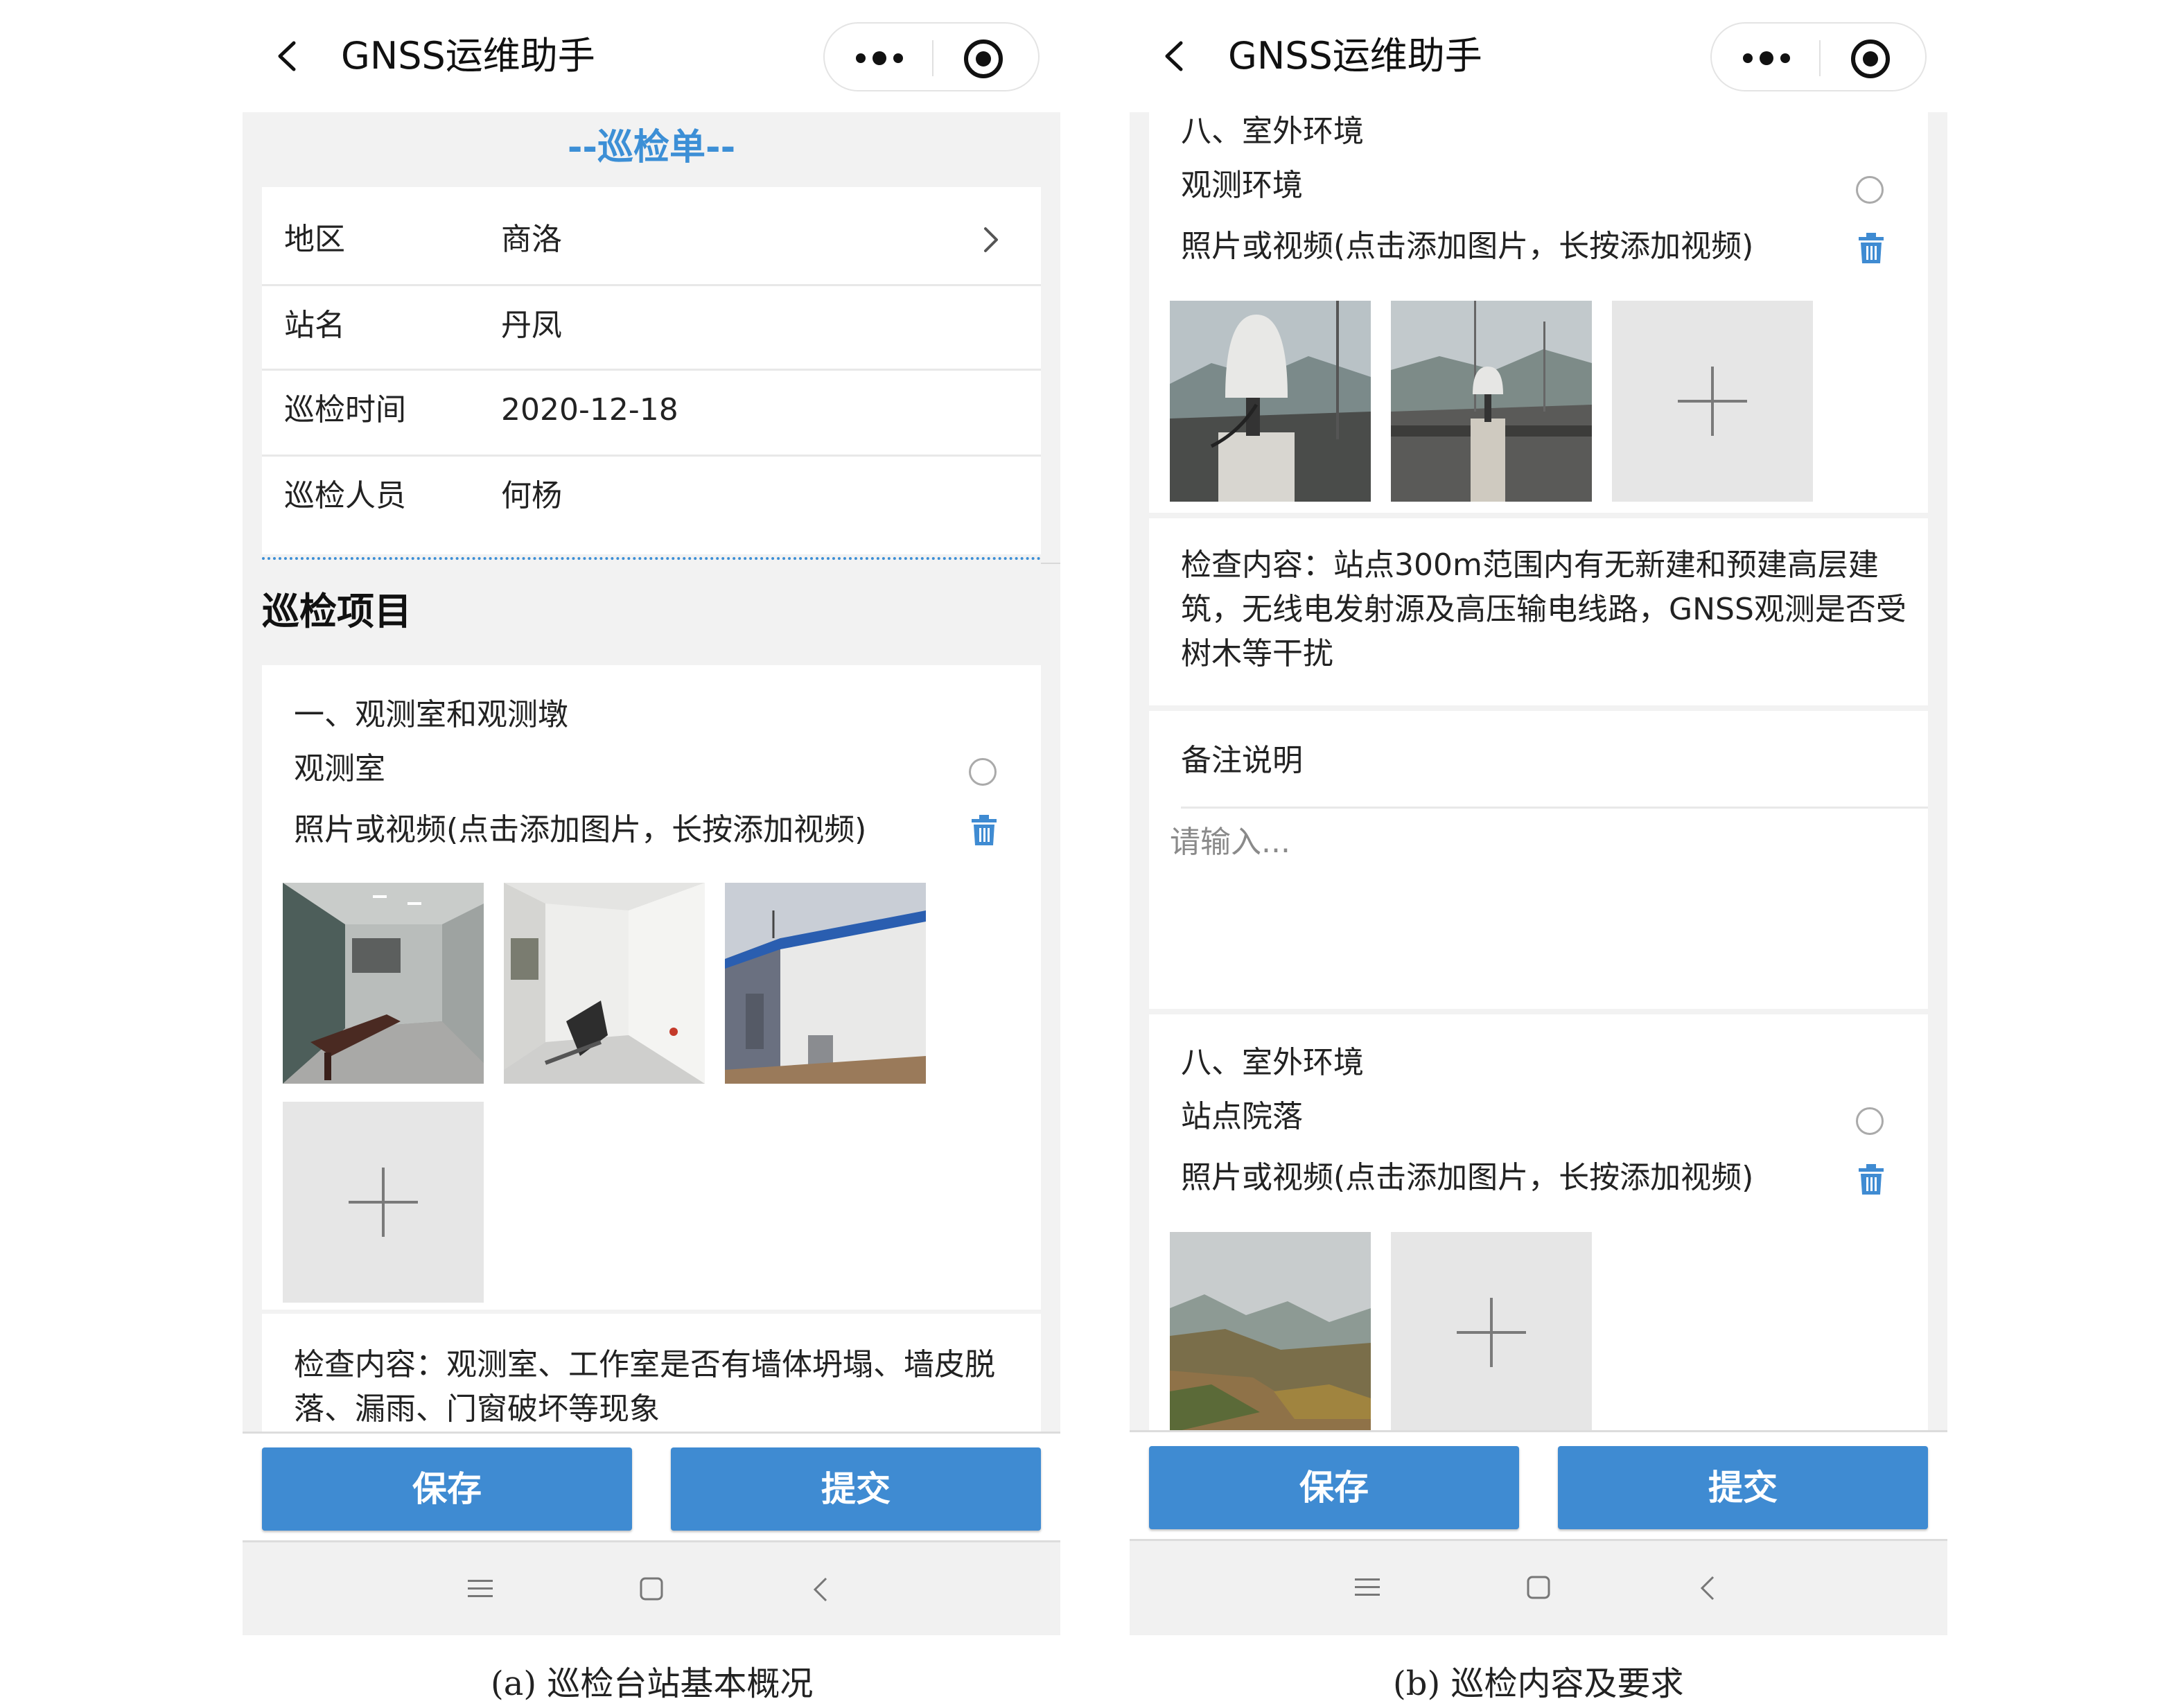 The image size is (2183, 1708). What do you see at coordinates (652, 1684) in the screenshot?
I see `caption-a: (a) 巡检台站基本概况` at bounding box center [652, 1684].